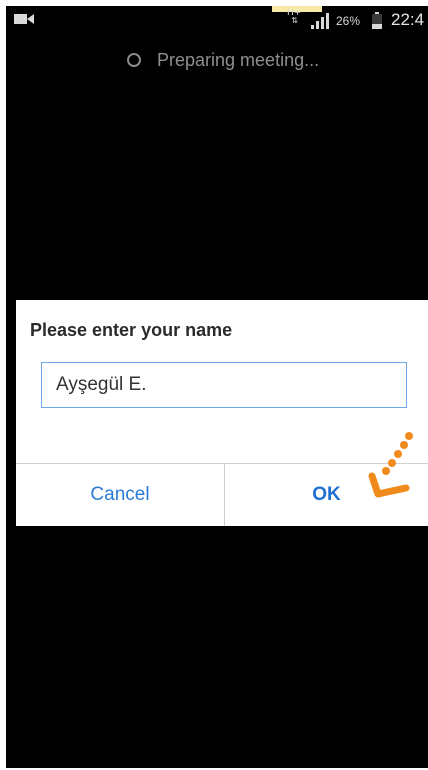  What do you see at coordinates (320, 21) in the screenshot?
I see `signal-icon` at bounding box center [320, 21].